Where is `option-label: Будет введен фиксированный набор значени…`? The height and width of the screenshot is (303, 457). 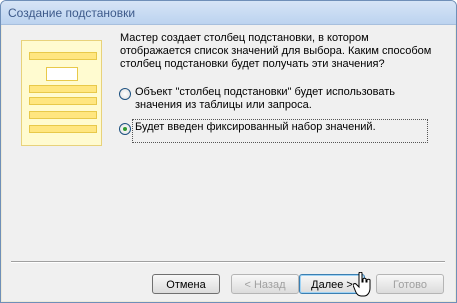 option-label: Будет введен фиксированный набор значени… is located at coordinates (285, 127).